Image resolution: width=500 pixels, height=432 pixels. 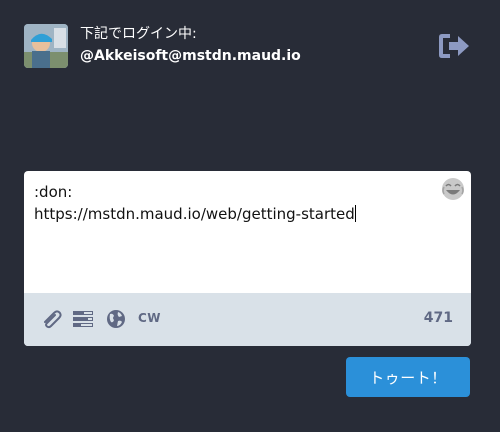 What do you see at coordinates (190, 45) in the screenshot?
I see `login-info: 下記でログイン中: @Akkeisoft@mstdn.maud.io` at bounding box center [190, 45].